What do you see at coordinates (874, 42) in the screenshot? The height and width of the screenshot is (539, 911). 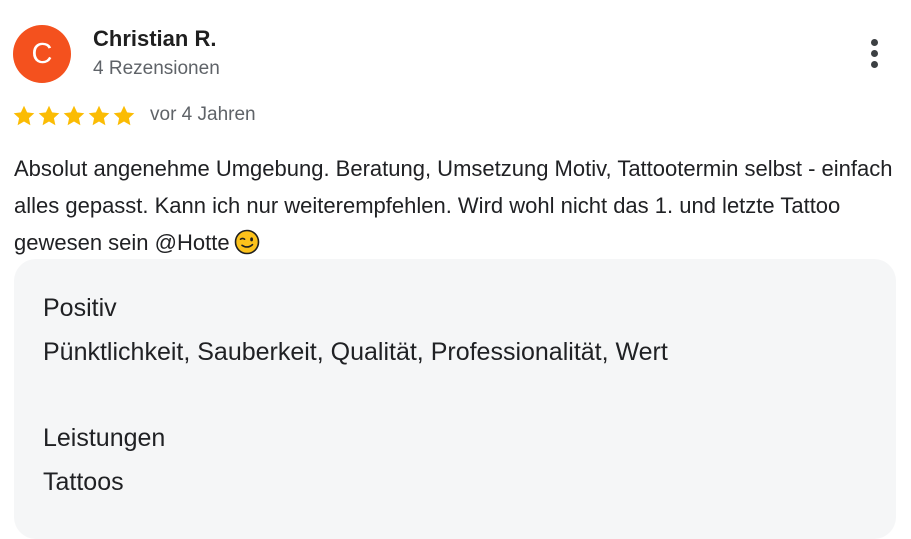 I see `more-vert-icon` at bounding box center [874, 42].